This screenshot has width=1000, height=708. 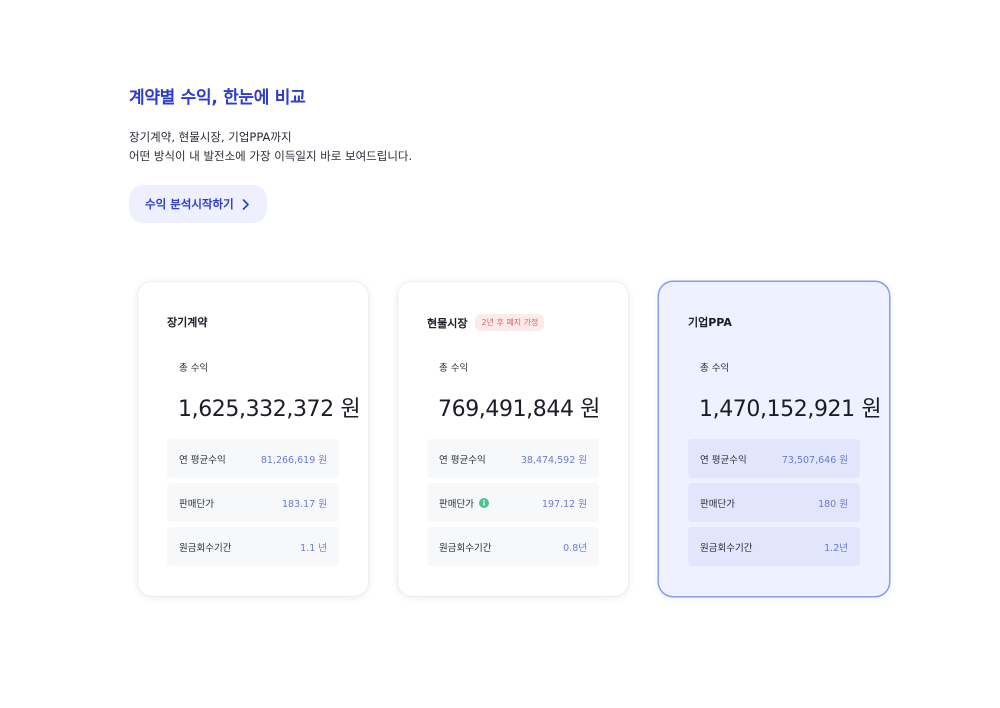 I want to click on start-analysis-button: 수익 분석시작하기, so click(x=198, y=204).